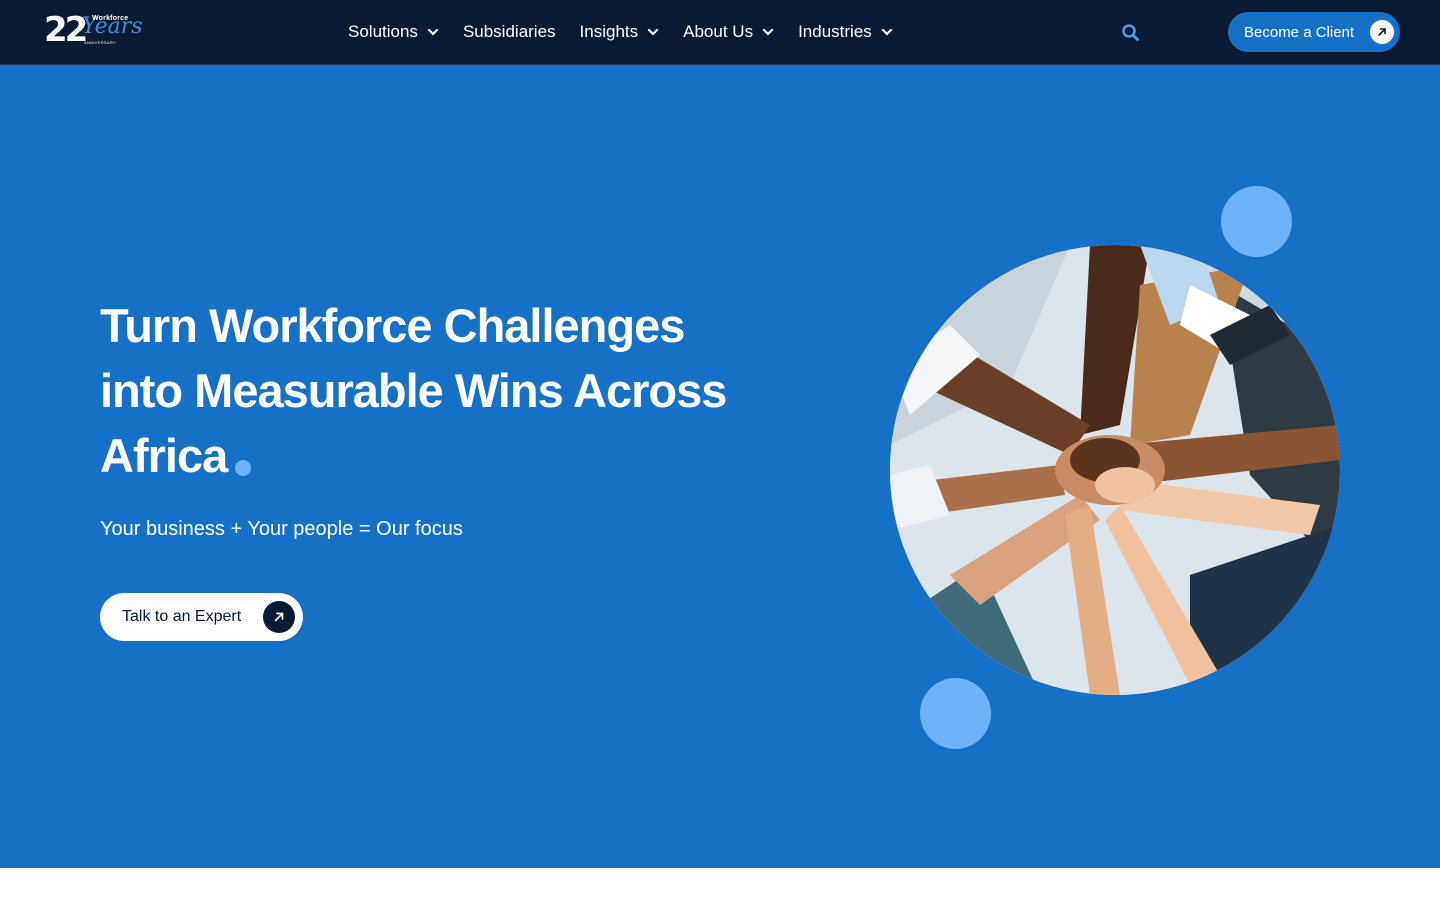 The width and height of the screenshot is (1440, 900). I want to click on nav-item-insights: Insights, so click(620, 32).